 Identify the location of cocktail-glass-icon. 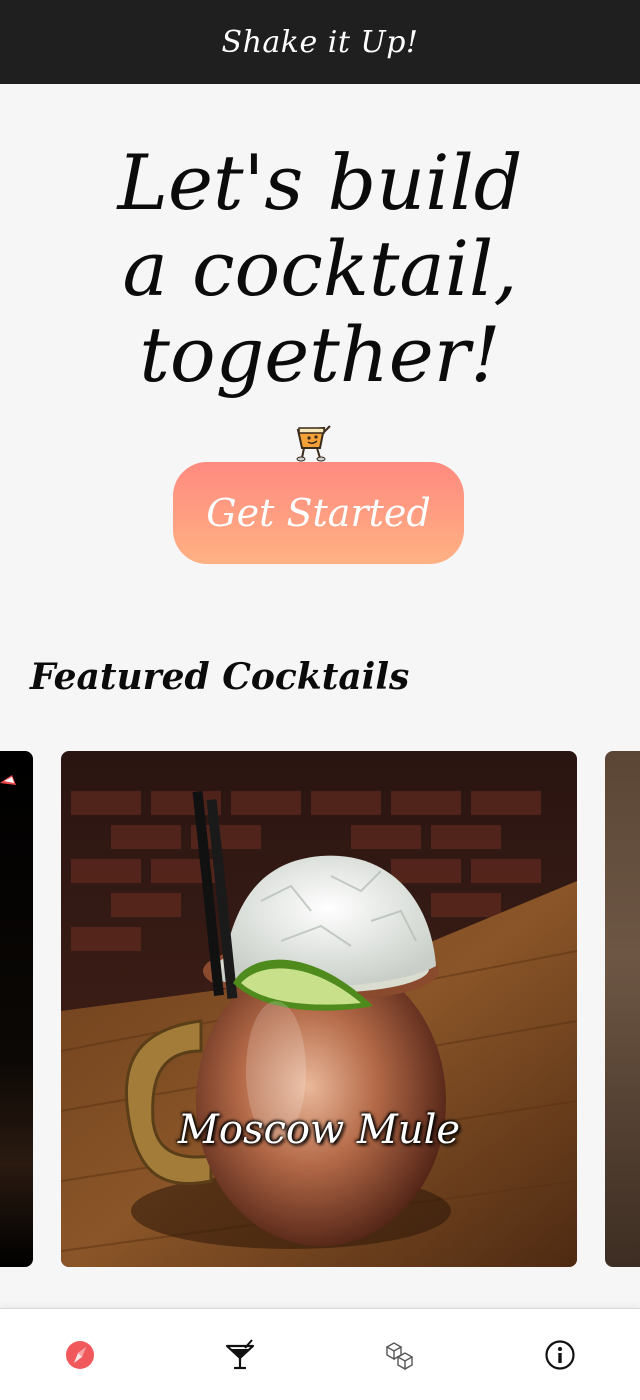
(240, 1354).